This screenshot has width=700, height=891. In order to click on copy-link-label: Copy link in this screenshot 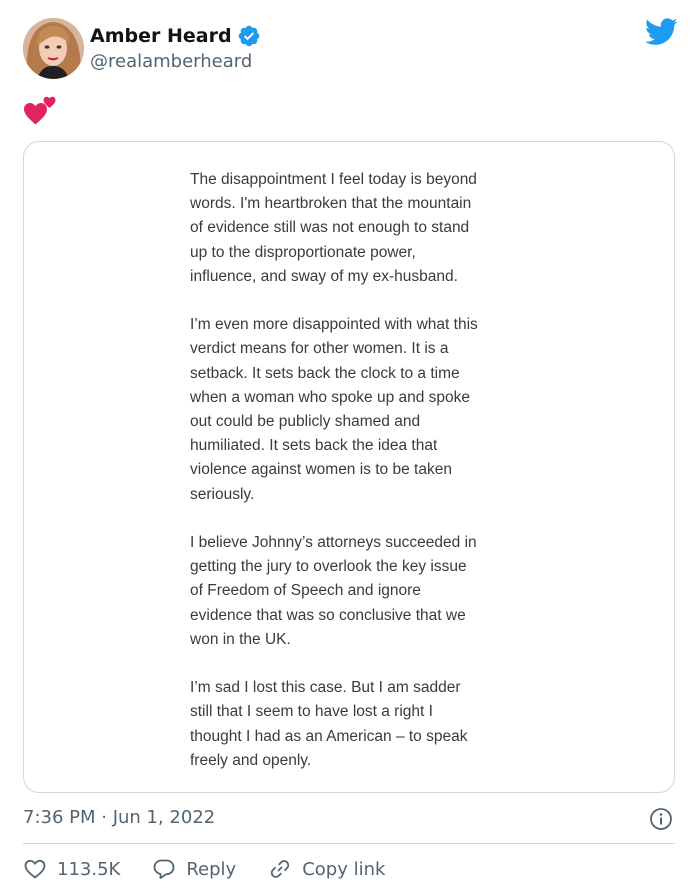, I will do `click(344, 869)`.